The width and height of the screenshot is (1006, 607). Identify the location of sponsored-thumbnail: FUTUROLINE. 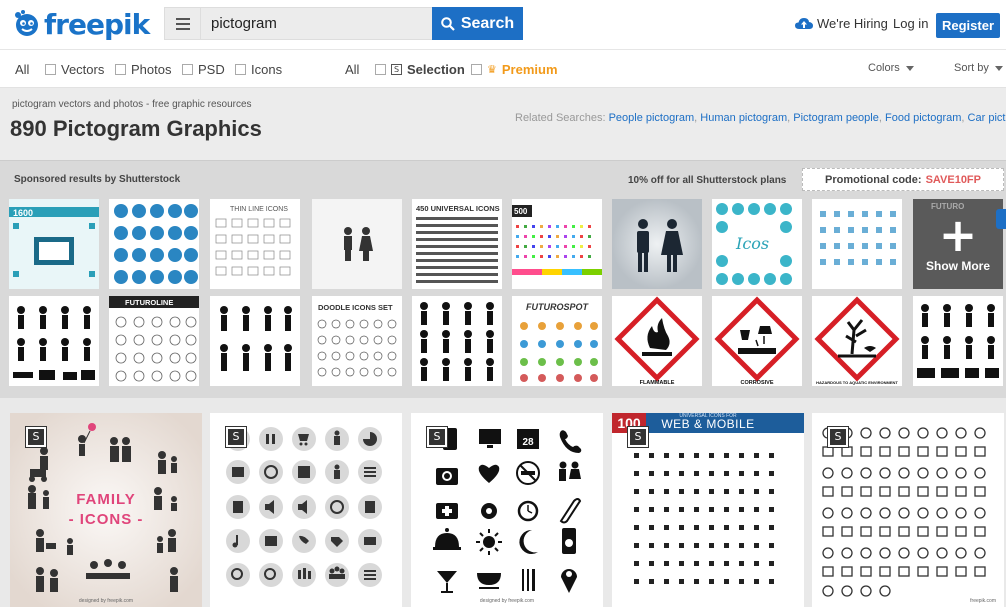
(154, 341).